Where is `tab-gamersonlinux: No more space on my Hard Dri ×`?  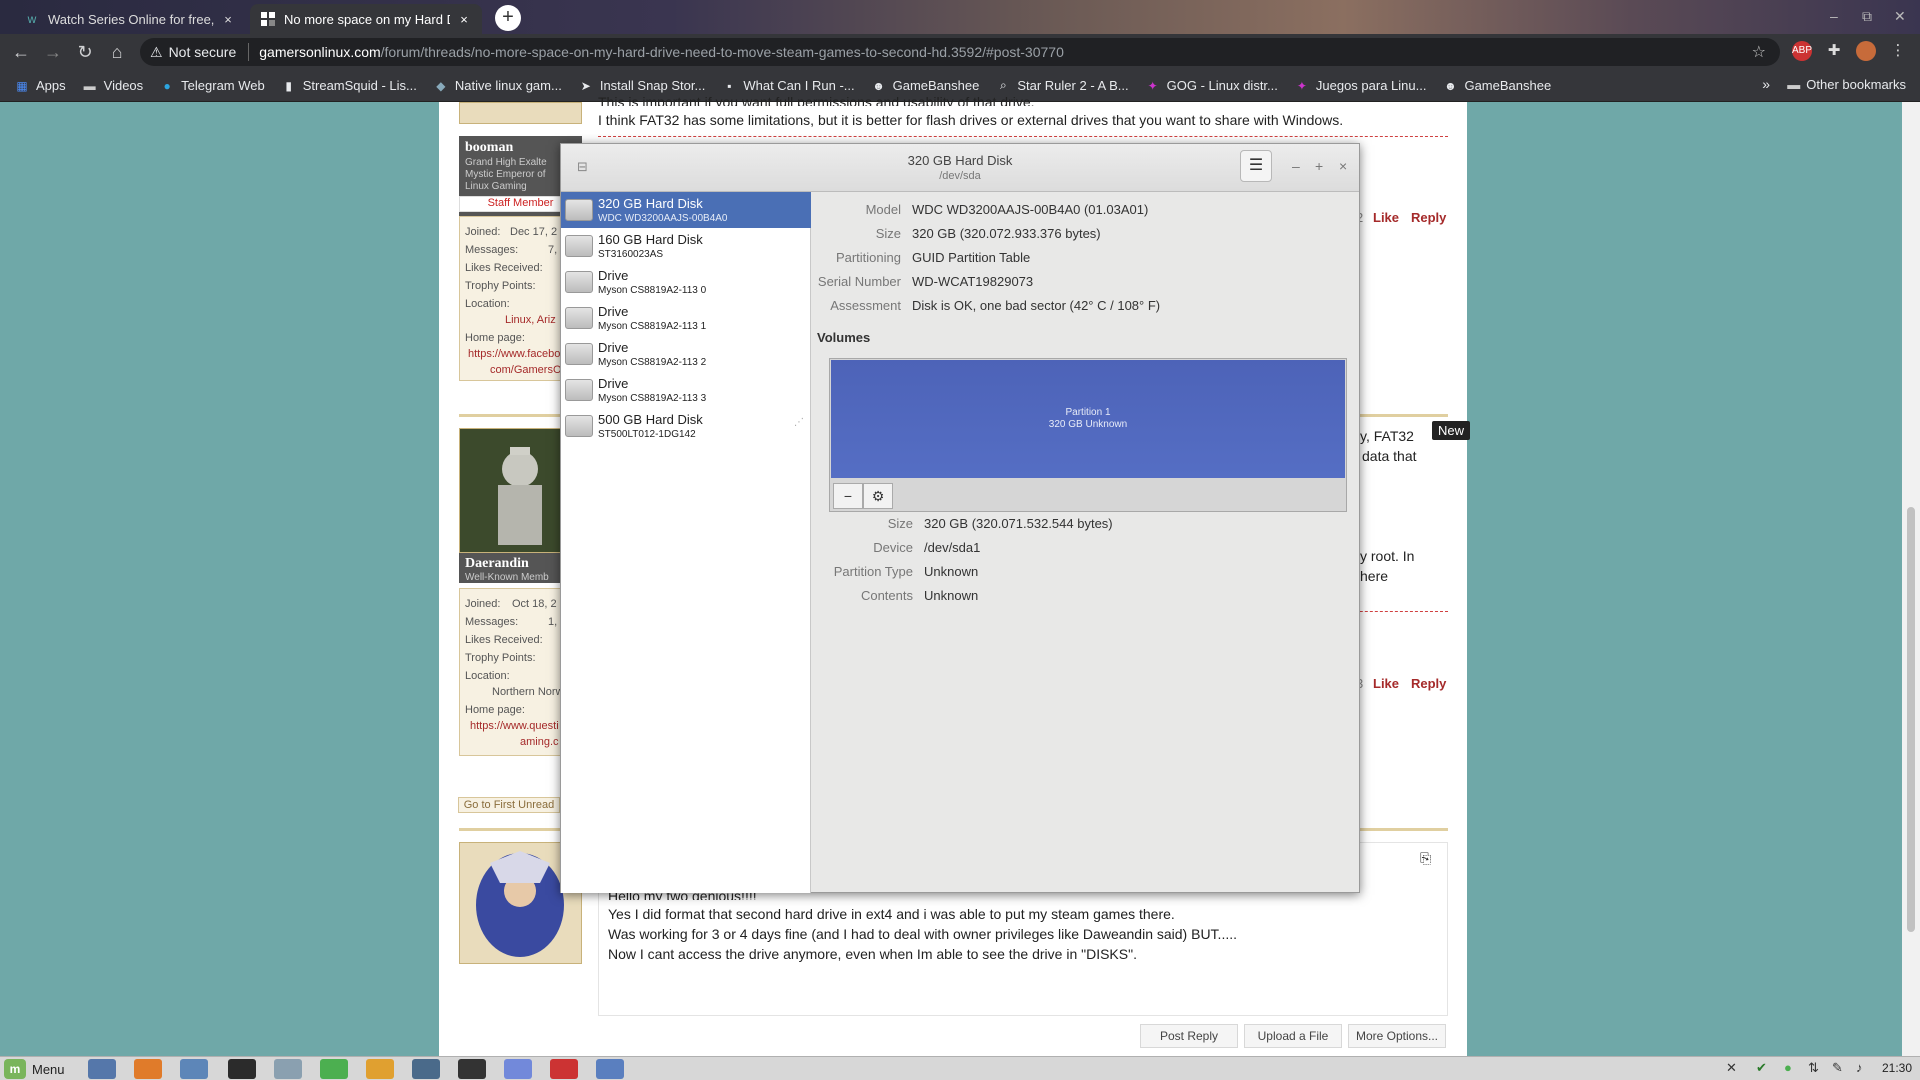
tab-gamersonlinux: No more space on my Hard Dri × is located at coordinates (366, 19).